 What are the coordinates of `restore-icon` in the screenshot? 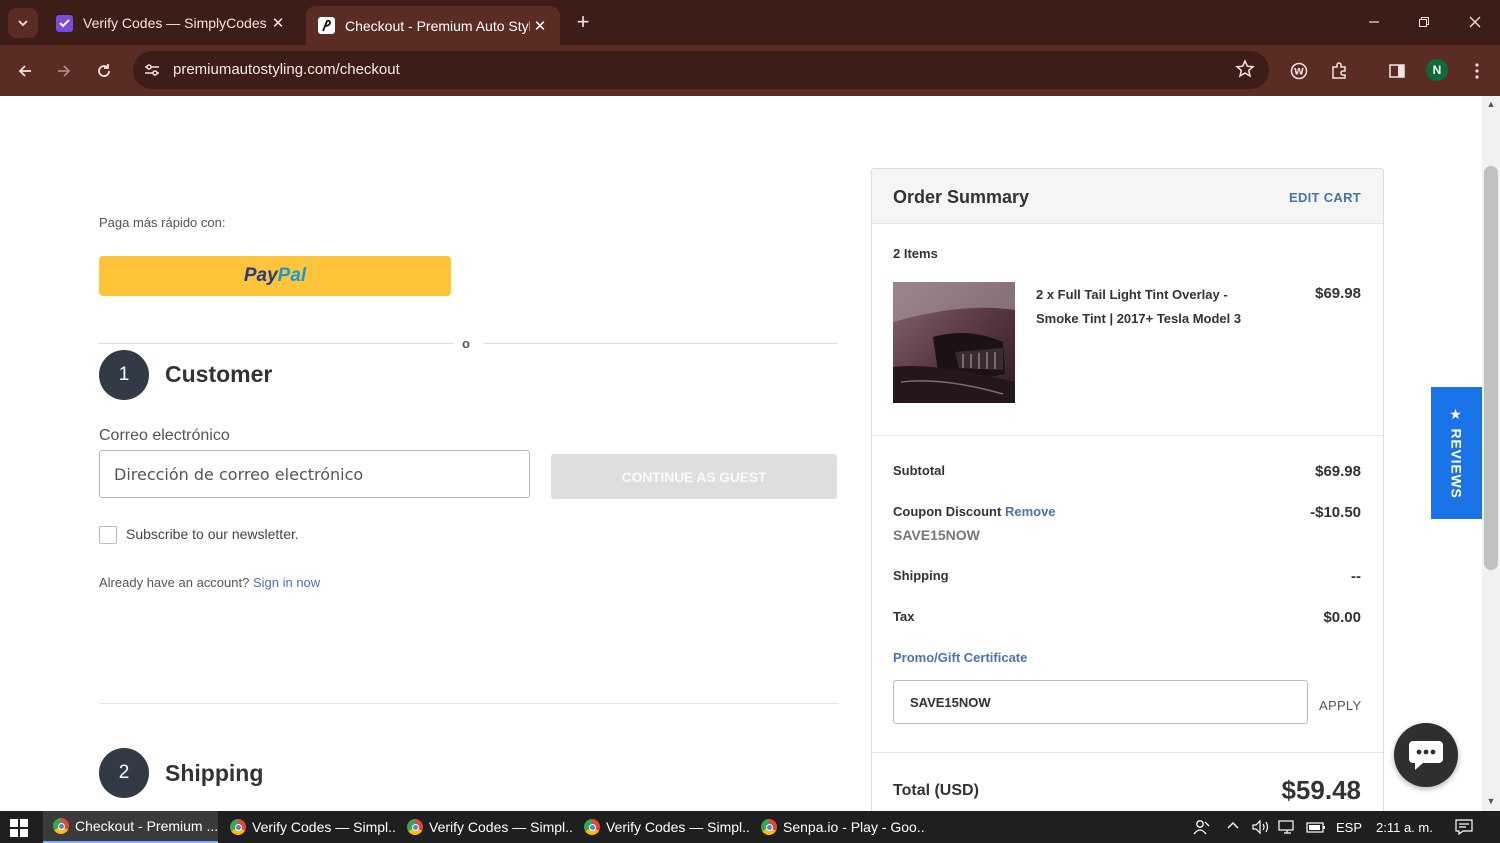 It's located at (1424, 22).